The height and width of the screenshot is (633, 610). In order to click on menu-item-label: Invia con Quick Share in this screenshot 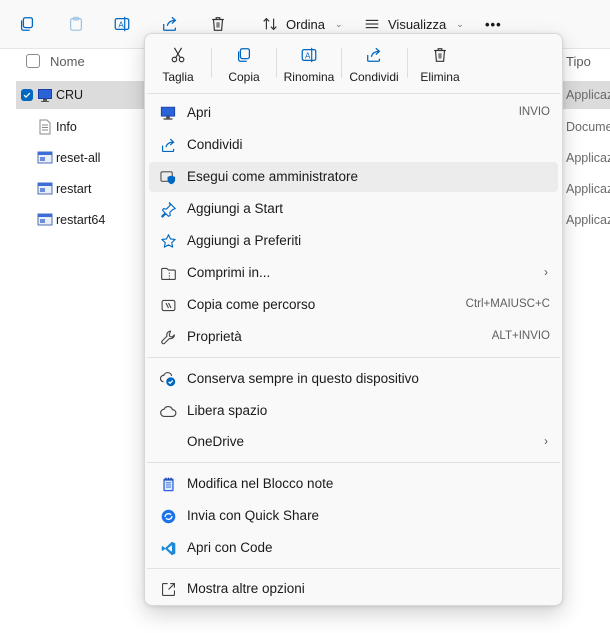, I will do `click(253, 515)`.